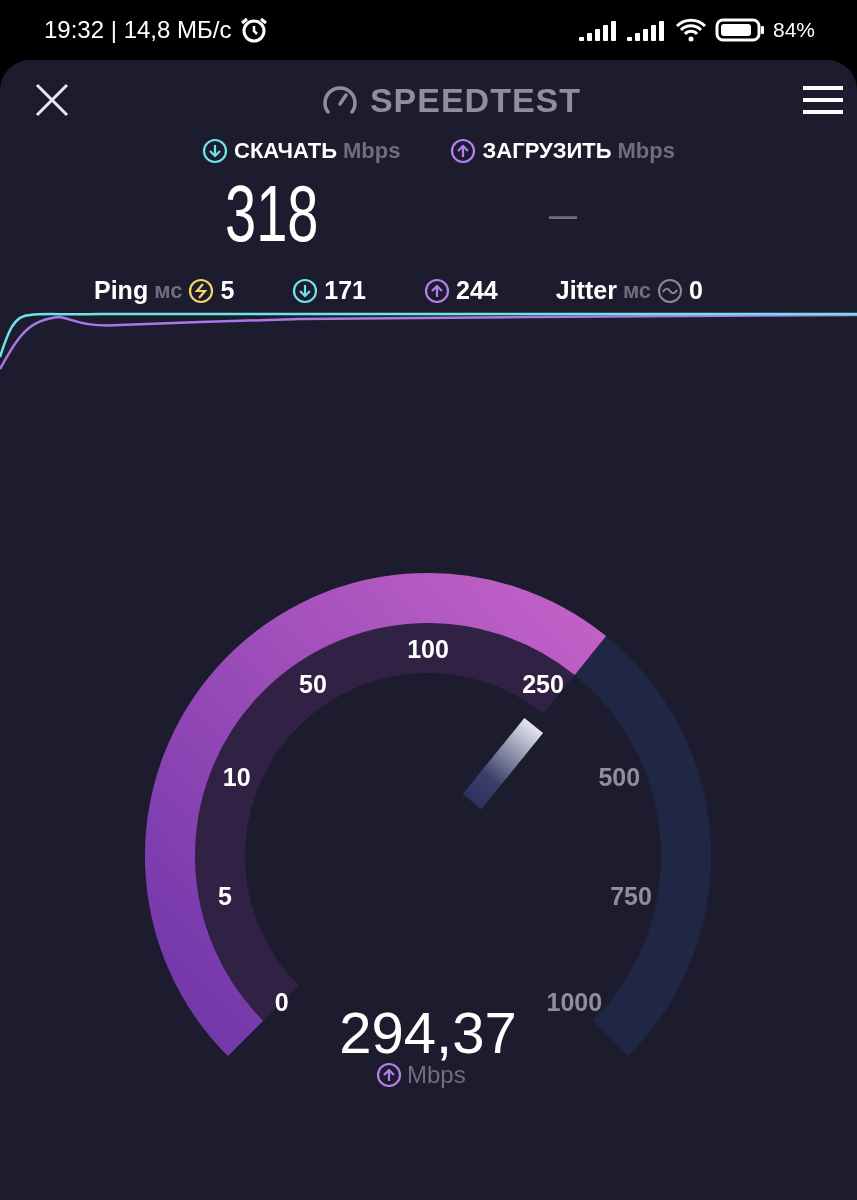 The image size is (857, 1200). What do you see at coordinates (547, 151) in the screenshot?
I see `metric-label: ЗАГРУЗИТЬ` at bounding box center [547, 151].